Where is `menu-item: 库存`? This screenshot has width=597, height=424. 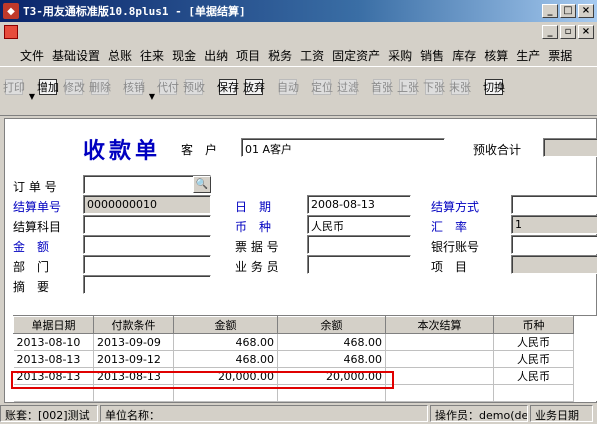
menu-item: 库存 is located at coordinates (464, 55).